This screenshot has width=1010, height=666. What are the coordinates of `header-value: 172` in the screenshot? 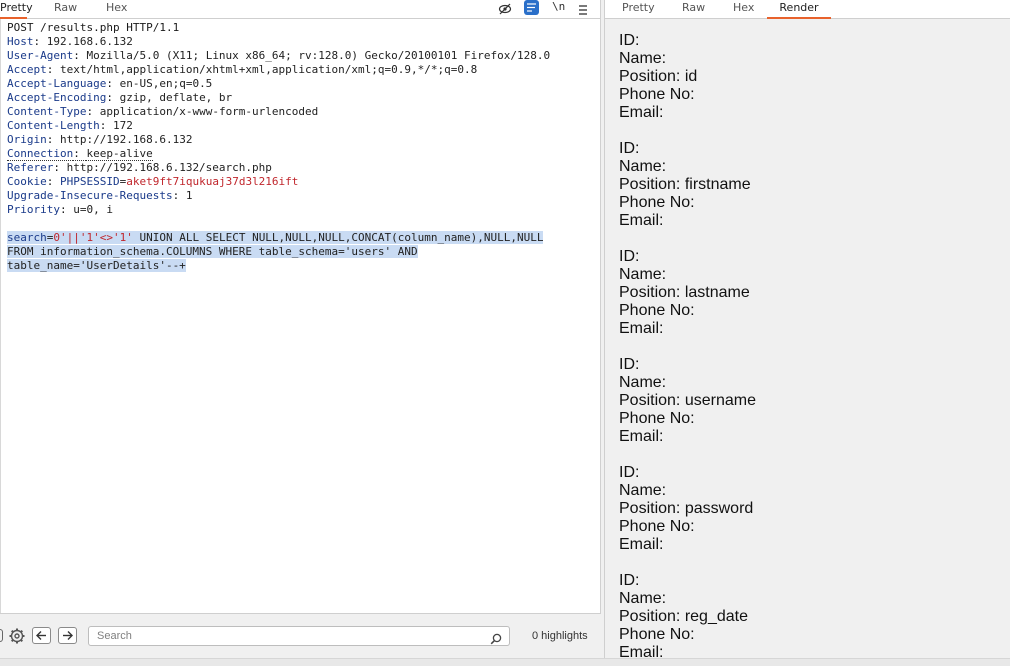 It's located at (122, 125).